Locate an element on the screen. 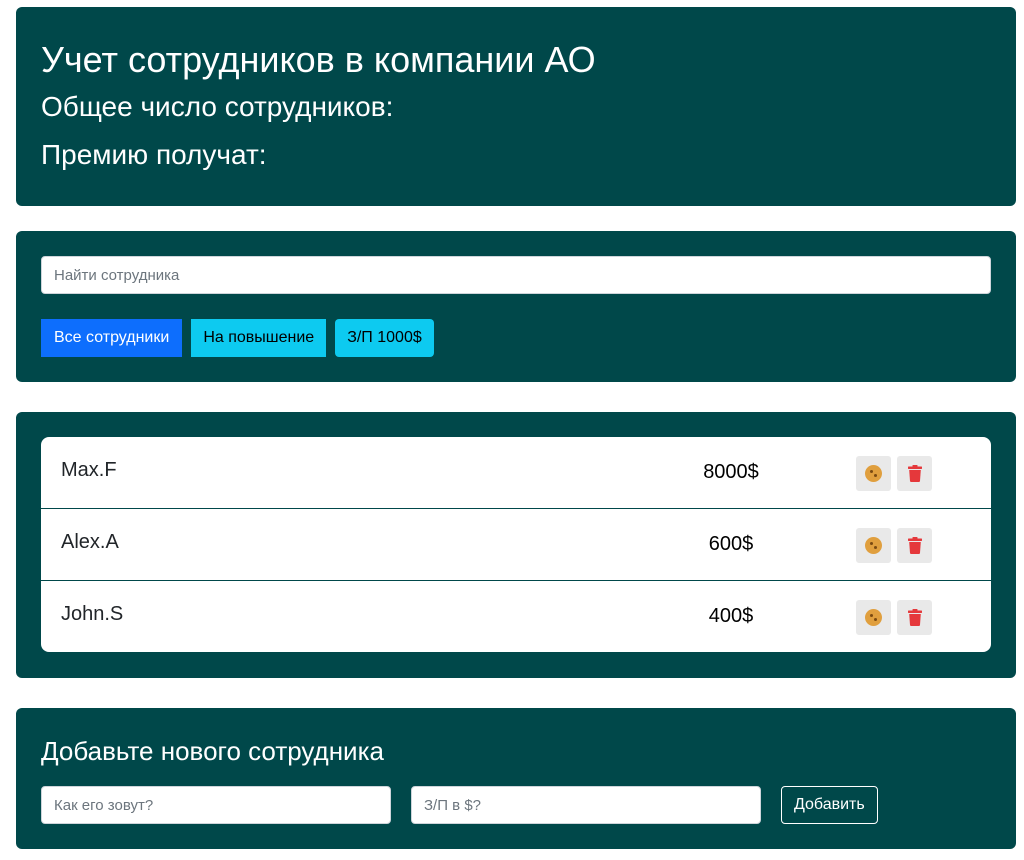 The image size is (1024, 860). list-item: John.S 400$ is located at coordinates (516, 616).